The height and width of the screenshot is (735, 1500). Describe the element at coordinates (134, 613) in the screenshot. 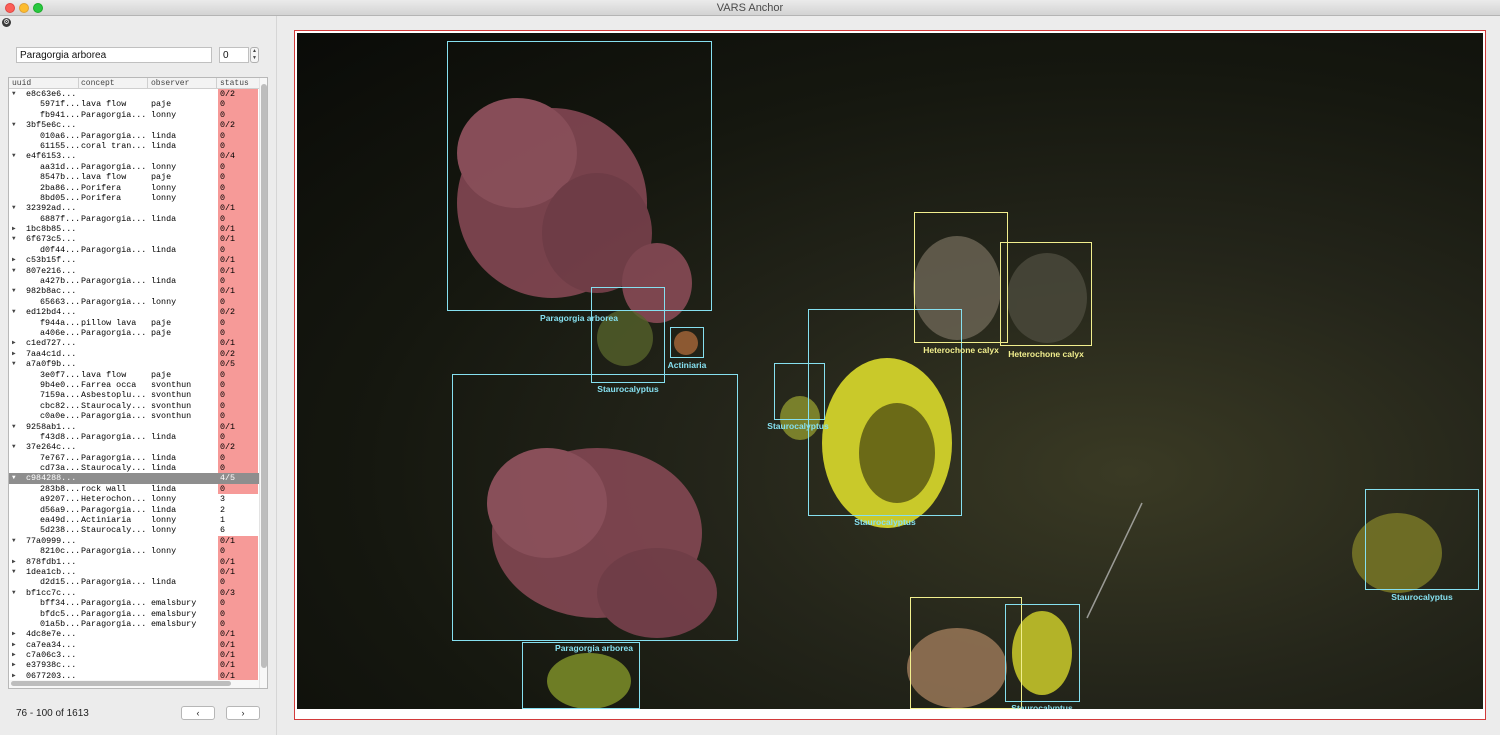

I see `table-row: bfdc5... Paragorgia... emalsbury 0` at that location.